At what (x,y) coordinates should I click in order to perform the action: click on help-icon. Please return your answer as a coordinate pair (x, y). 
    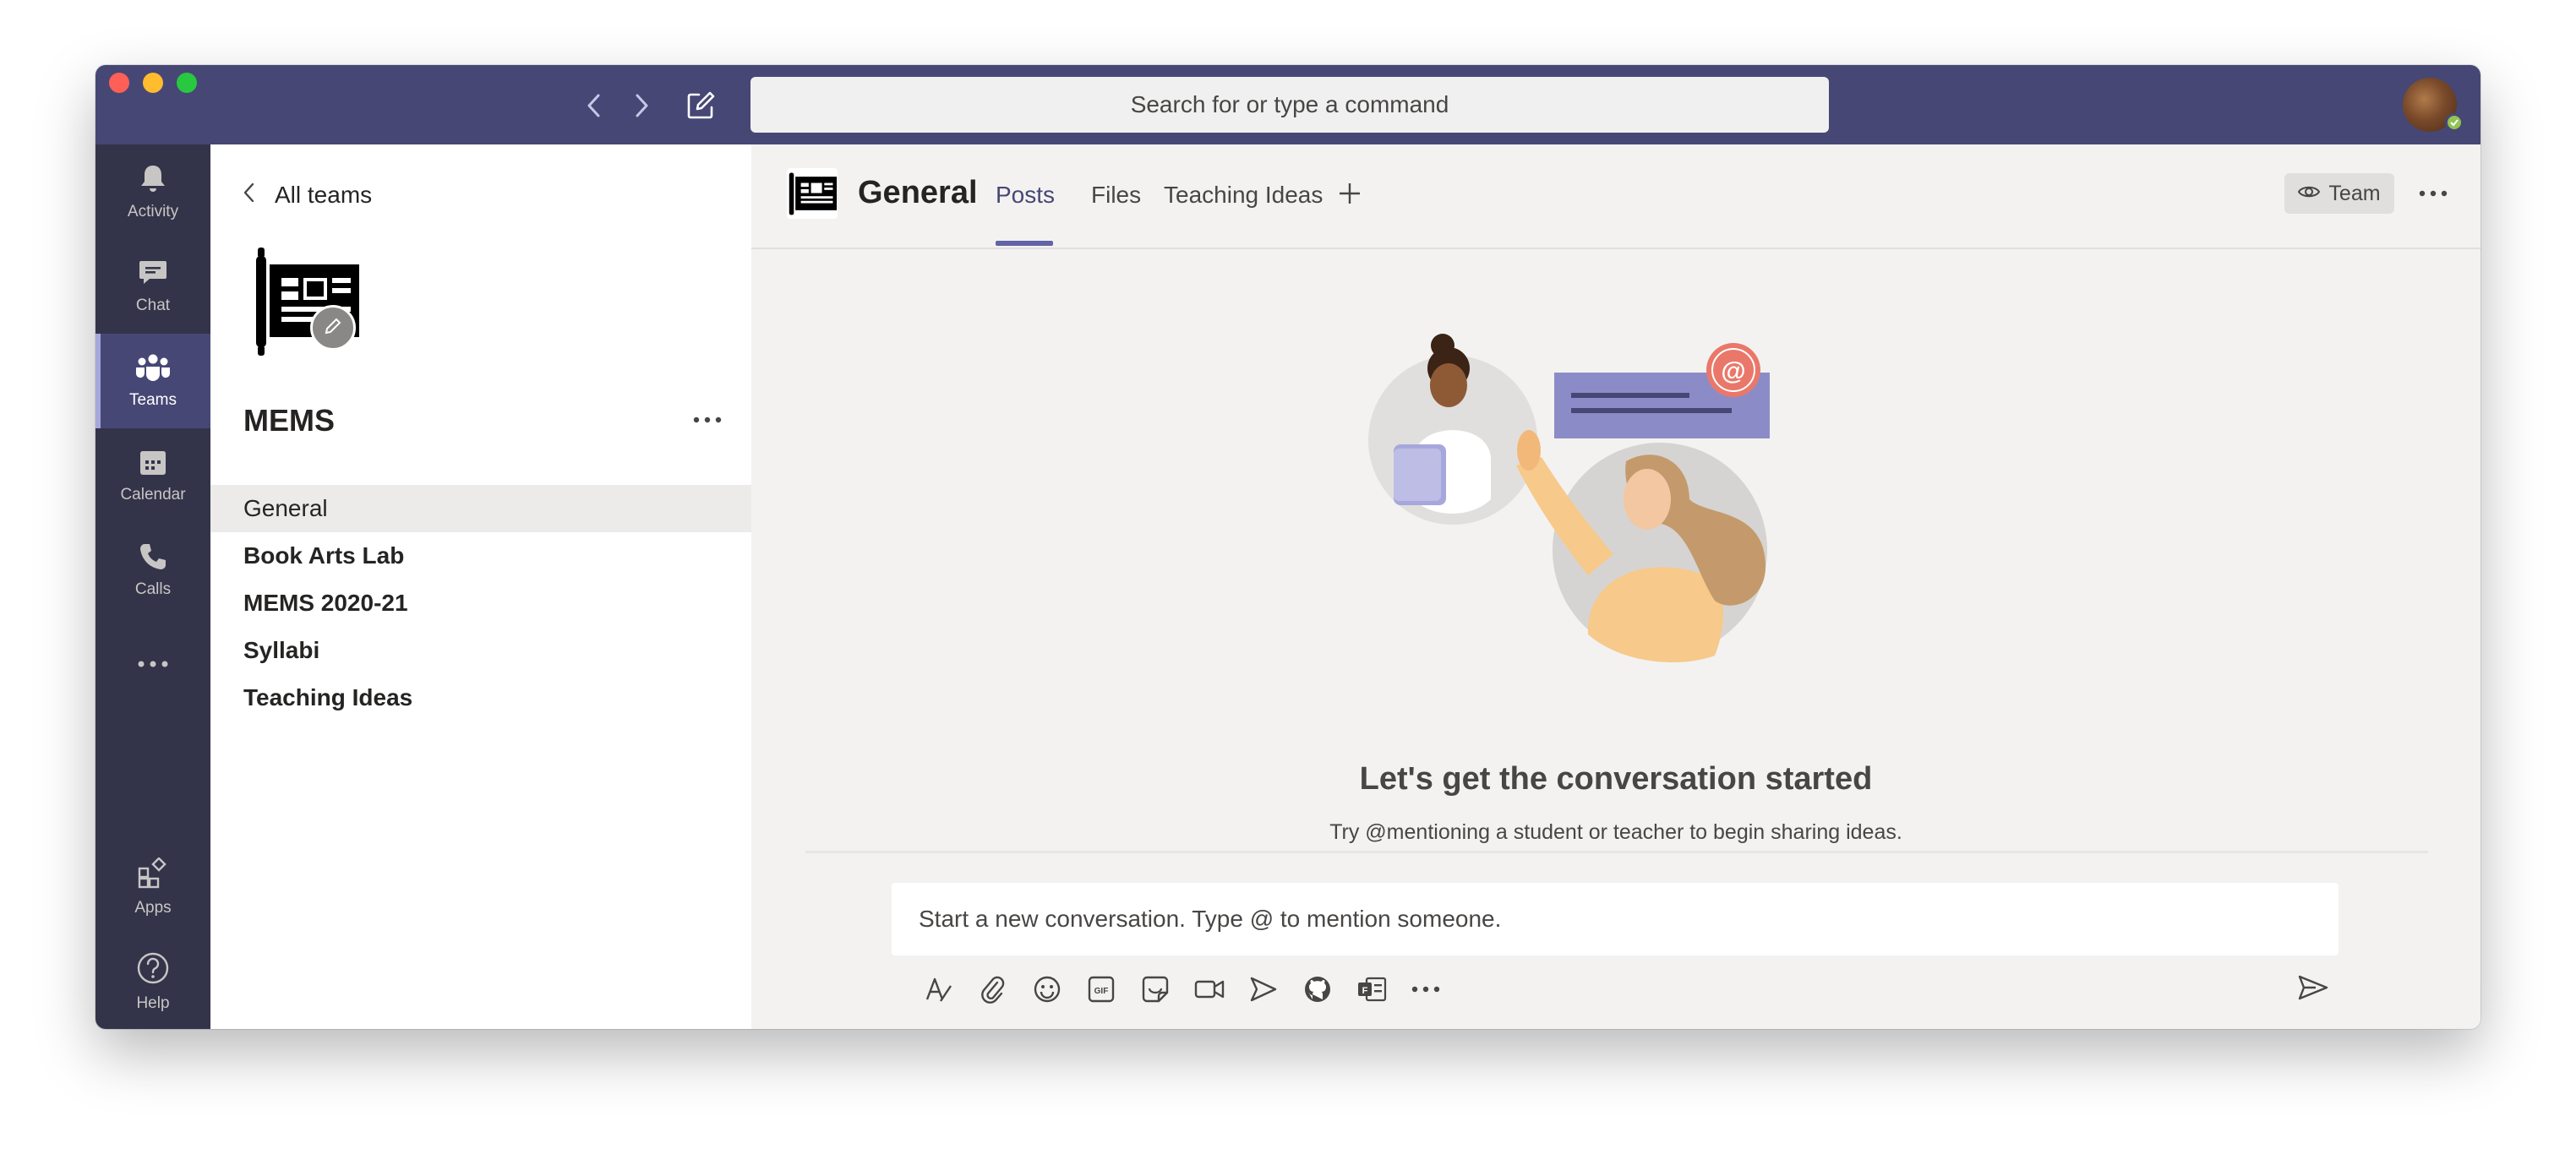
    Looking at the image, I should click on (153, 970).